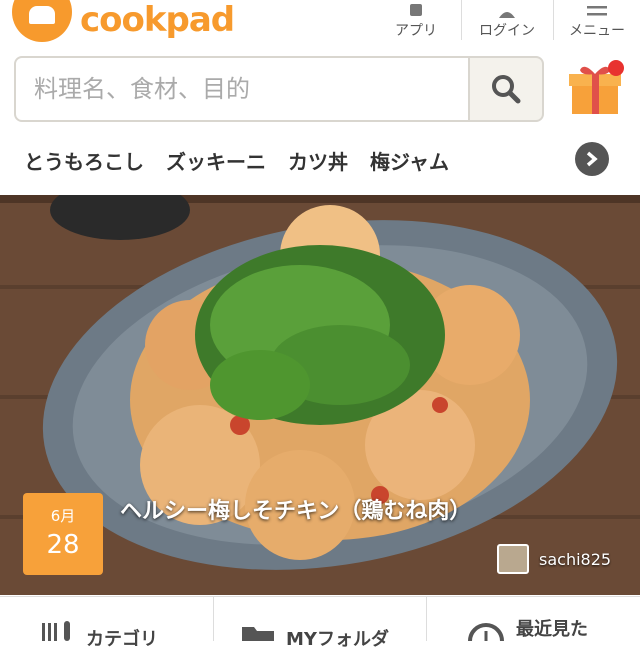  I want to click on search-button, so click(507, 89).